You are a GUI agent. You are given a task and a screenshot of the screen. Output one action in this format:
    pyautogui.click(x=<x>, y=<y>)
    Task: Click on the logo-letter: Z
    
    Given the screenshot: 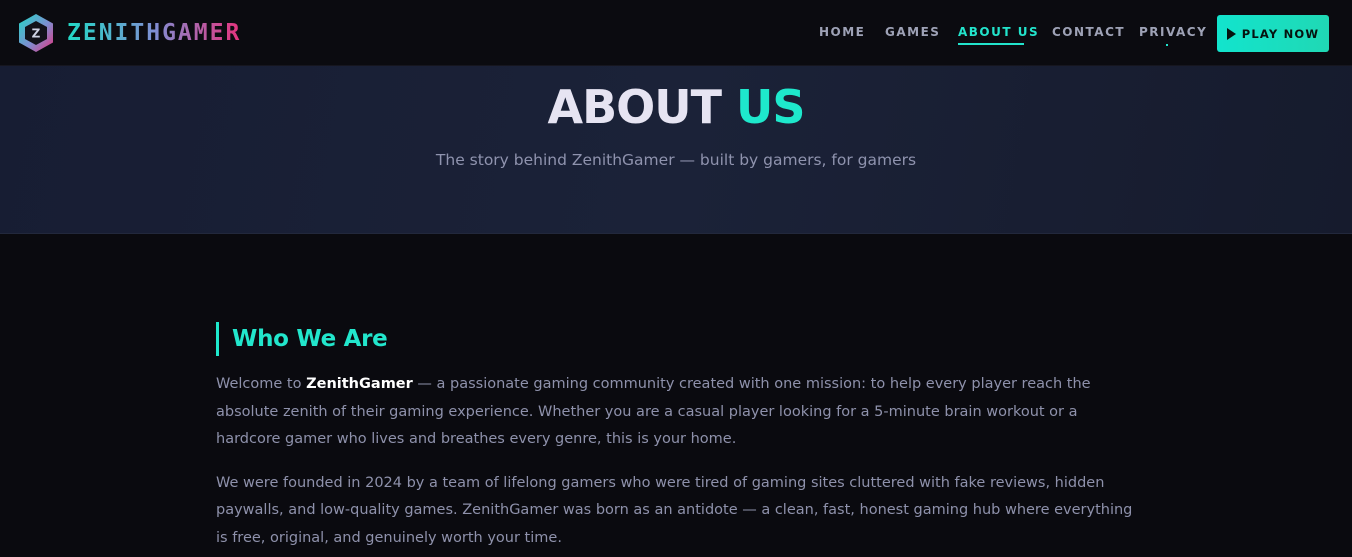 What is the action you would take?
    pyautogui.click(x=36, y=34)
    